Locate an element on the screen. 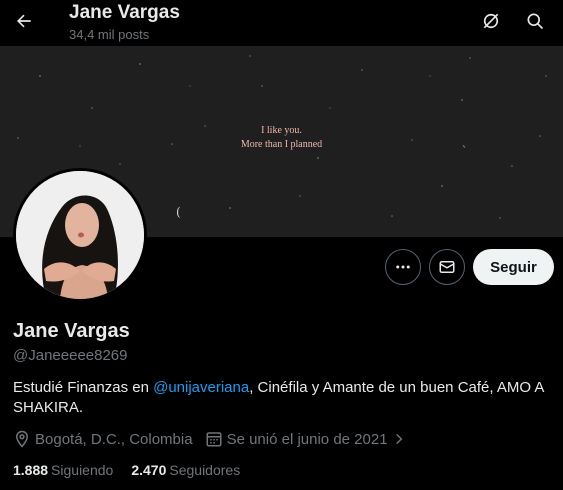 This screenshot has width=563, height=490. spaces-button is located at coordinates (491, 21).